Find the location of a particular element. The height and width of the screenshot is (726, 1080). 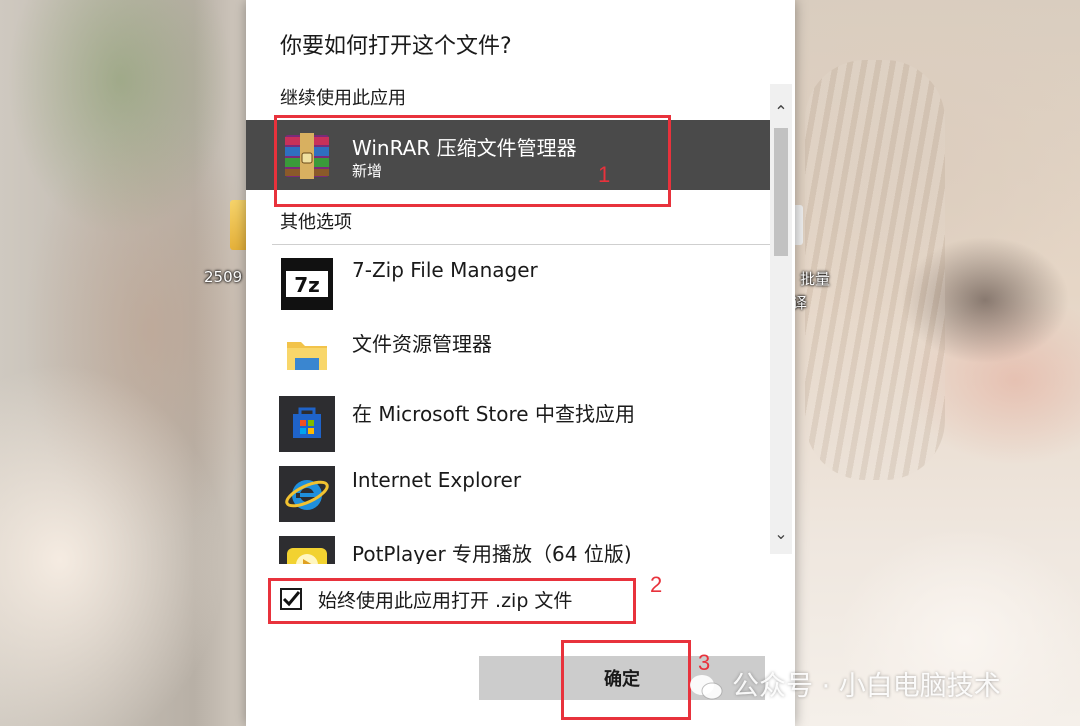

divider is located at coordinates (521, 244).